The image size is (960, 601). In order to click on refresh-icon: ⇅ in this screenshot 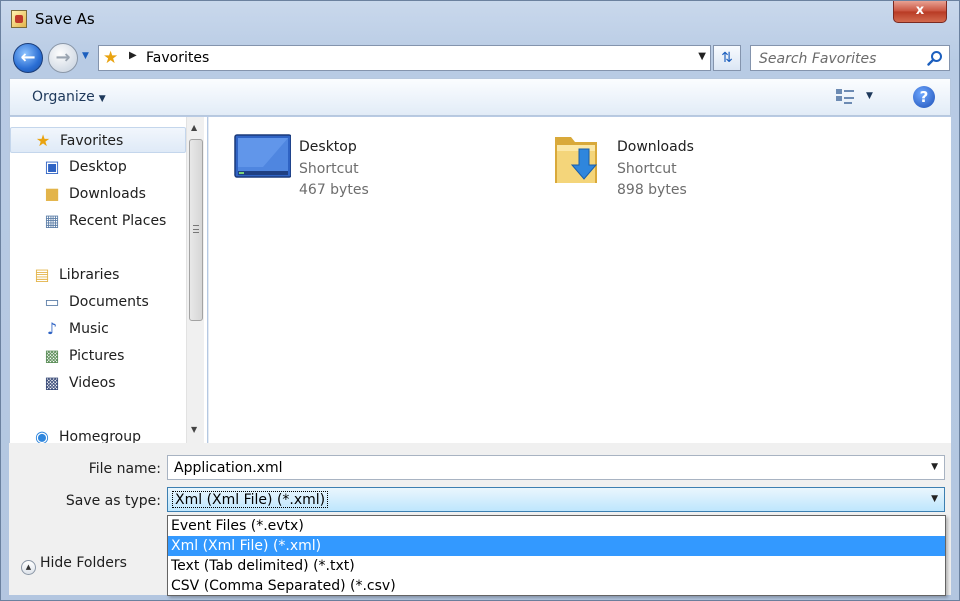, I will do `click(727, 58)`.